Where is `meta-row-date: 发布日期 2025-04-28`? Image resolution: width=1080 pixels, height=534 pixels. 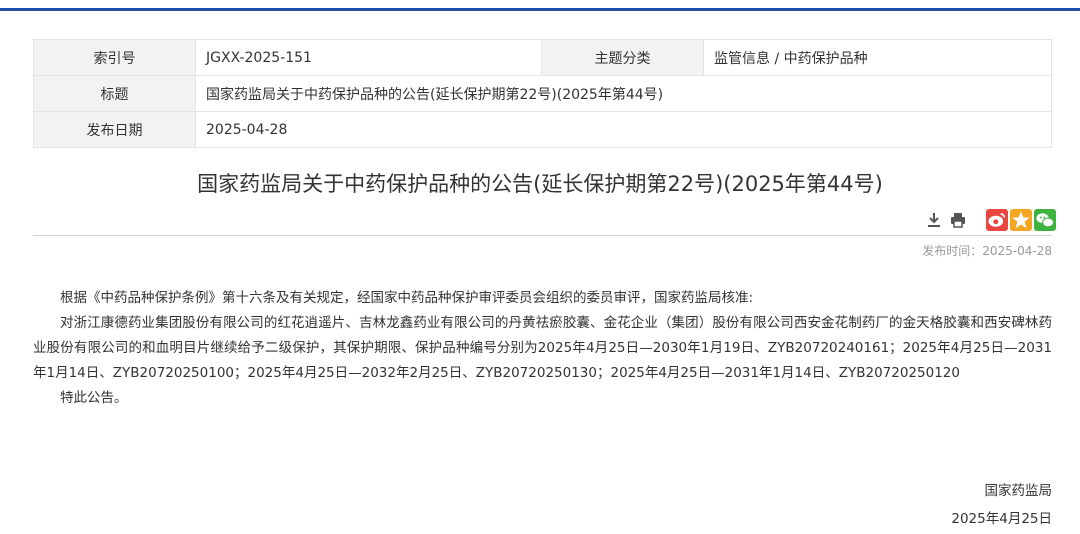
meta-row-date: 发布日期 2025-04-28 is located at coordinates (542, 129).